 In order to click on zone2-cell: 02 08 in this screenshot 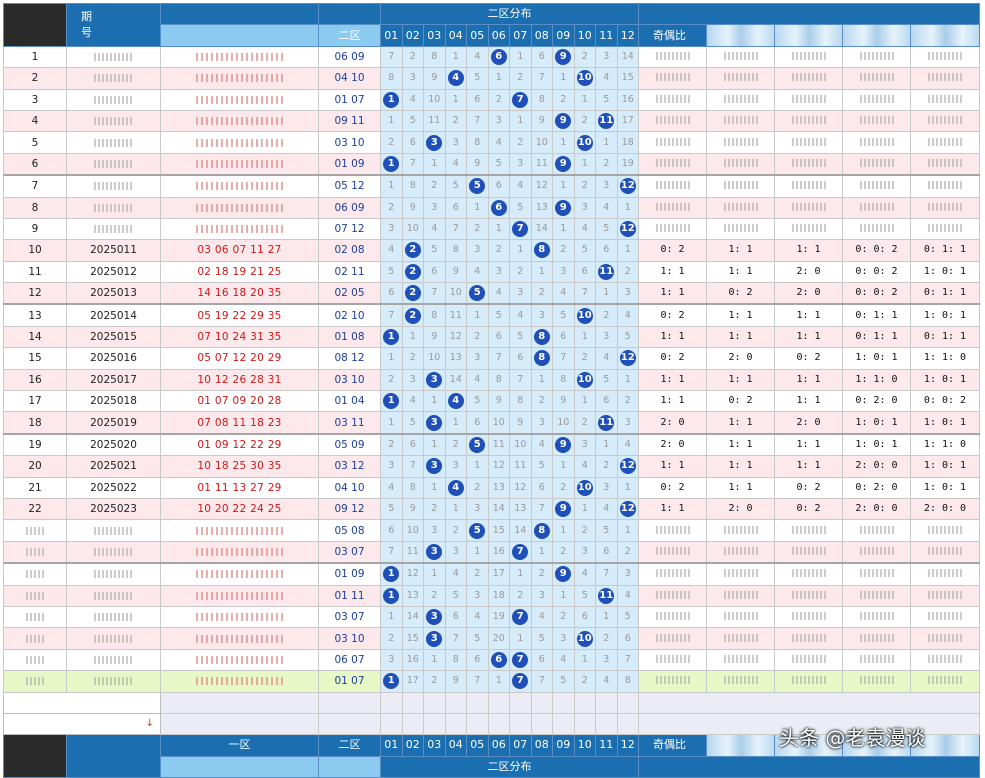, I will do `click(349, 250)`.